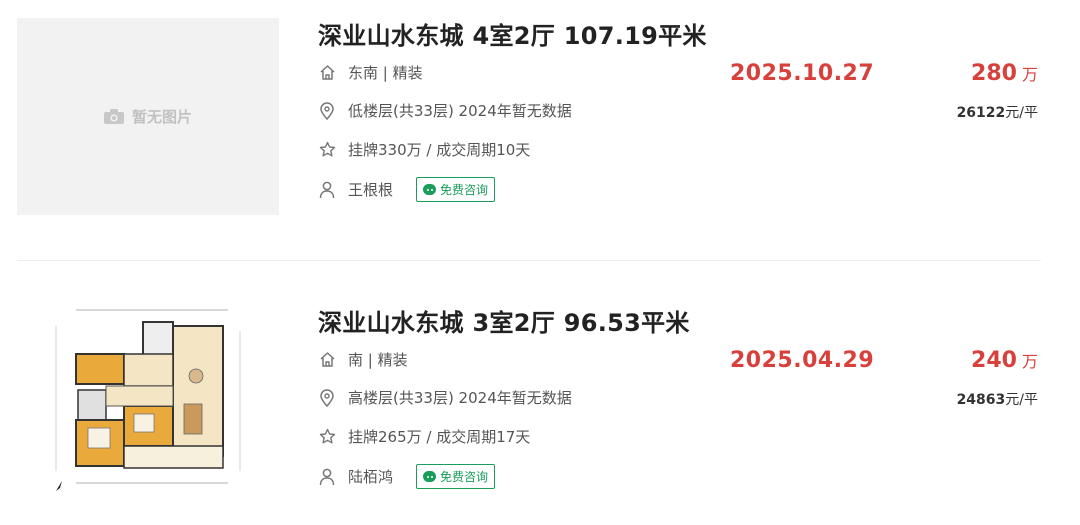  What do you see at coordinates (512, 33) in the screenshot?
I see `listing-title: 深业山水东城 4室2厅 107.19平米` at bounding box center [512, 33].